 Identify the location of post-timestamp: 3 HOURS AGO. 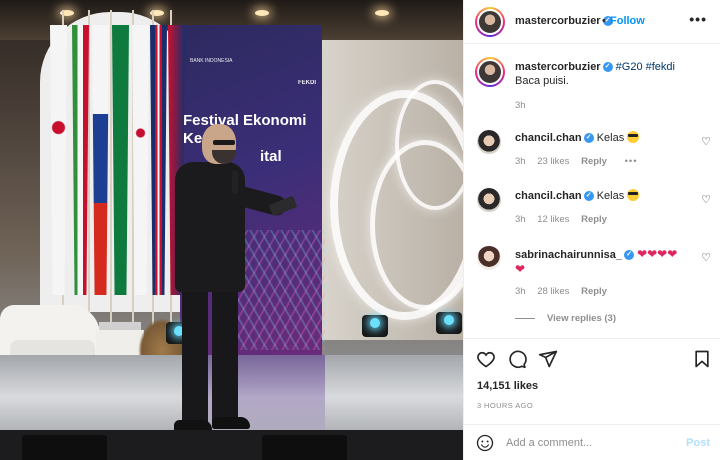
(505, 405).